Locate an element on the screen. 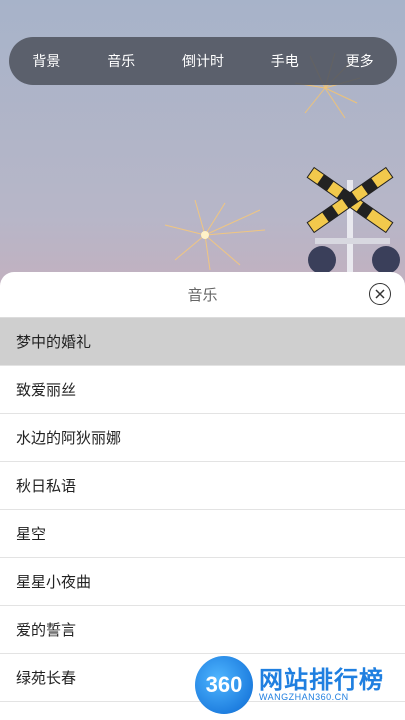 The width and height of the screenshot is (405, 720). toolbar-countdown-button: 倒计时 is located at coordinates (203, 61).